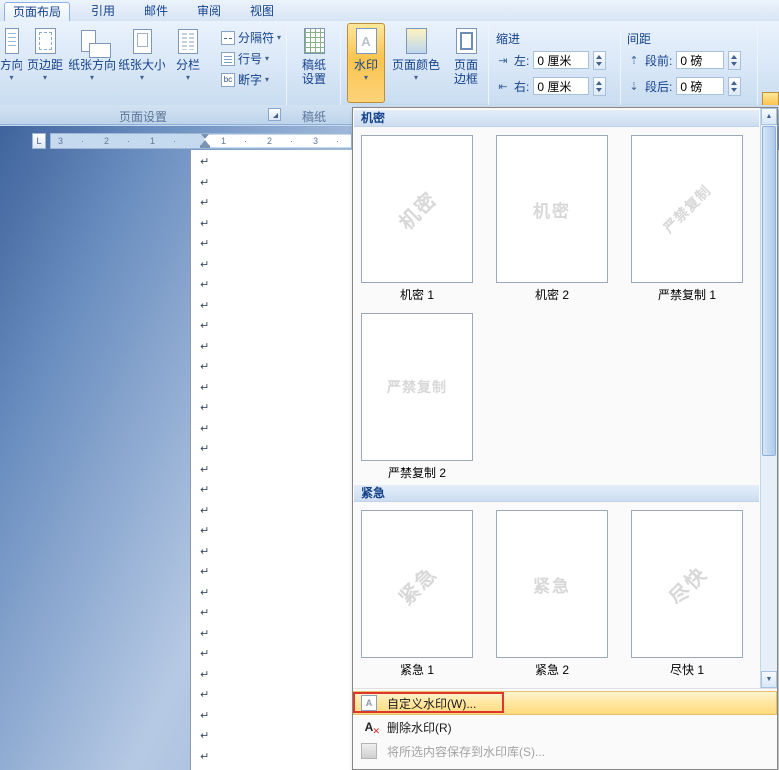 The height and width of the screenshot is (770, 779). I want to click on watermark-thumbnail-label: 紧急 2, so click(551, 670).